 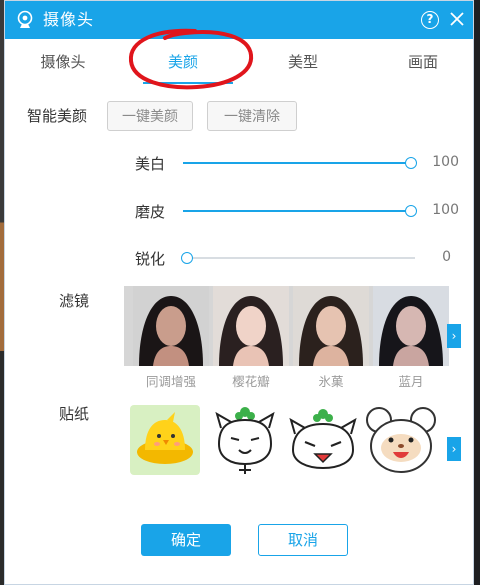 I want to click on filter-name-4: 蓝月, so click(x=411, y=381).